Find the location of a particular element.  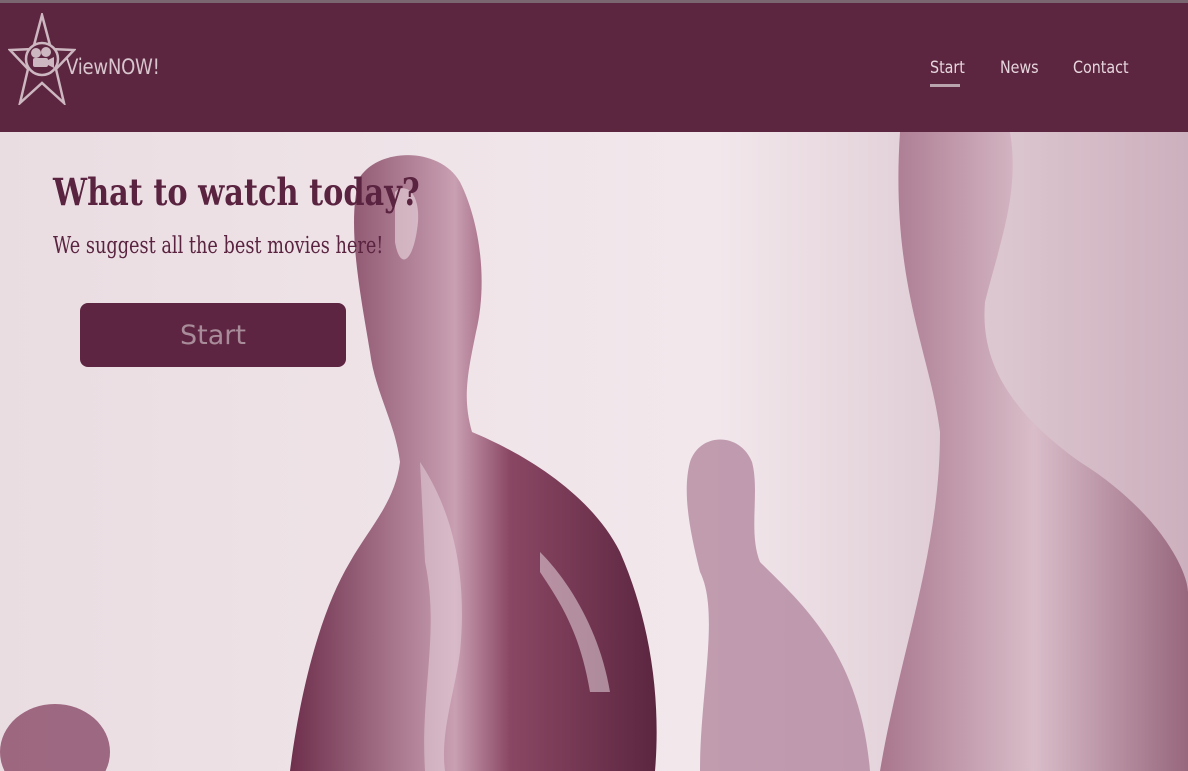

start-button: Start is located at coordinates (213, 335).